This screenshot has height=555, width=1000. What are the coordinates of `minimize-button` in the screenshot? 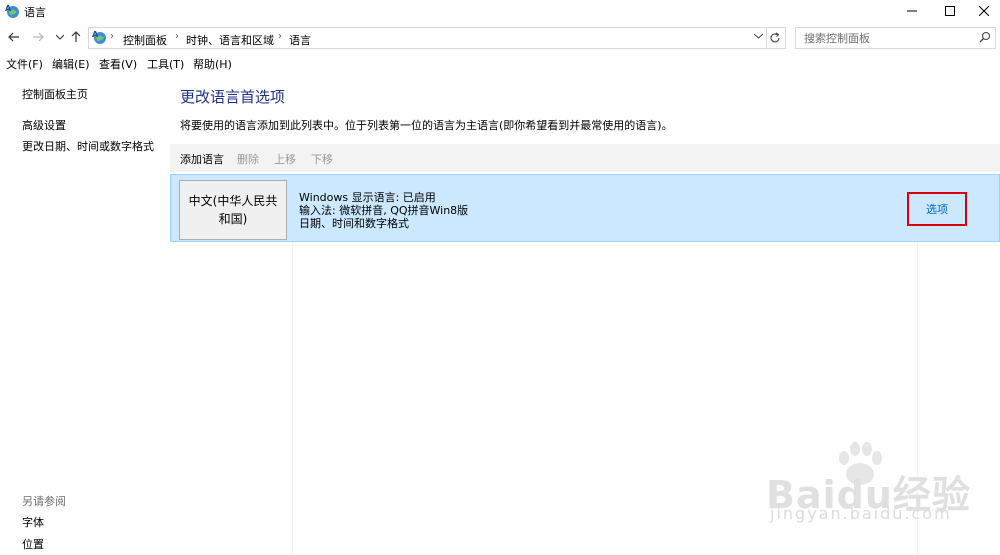 It's located at (912, 11).